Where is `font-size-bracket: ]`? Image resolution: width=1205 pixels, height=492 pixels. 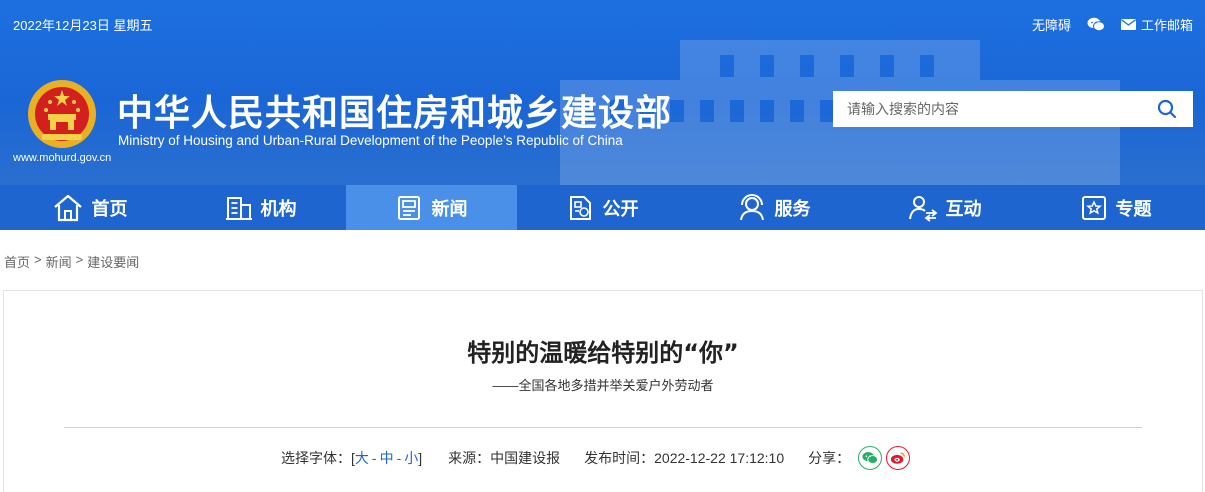 font-size-bracket: ] is located at coordinates (420, 458).